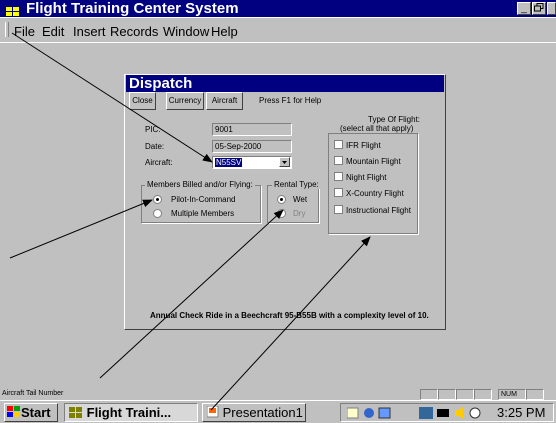 This screenshot has height=423, width=556. Describe the element at coordinates (112, 97) in the screenshot. I see `arrow-to-aircraft` at that location.